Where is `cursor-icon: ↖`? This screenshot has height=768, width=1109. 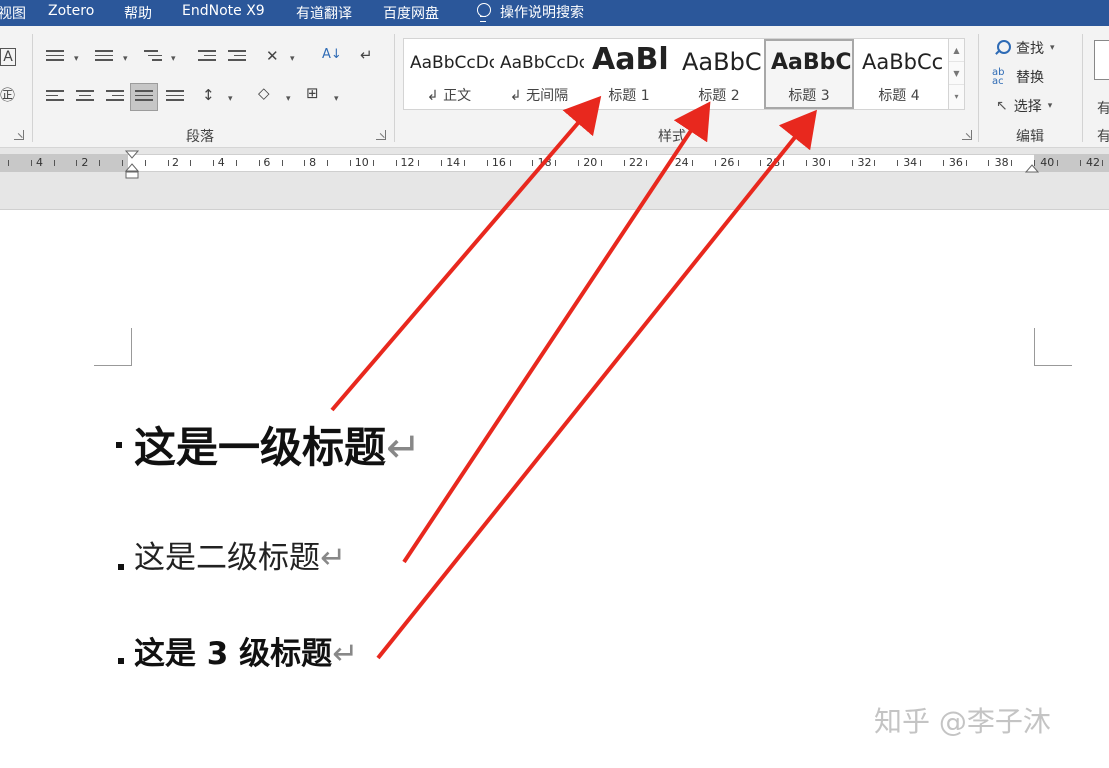
cursor-icon: ↖ is located at coordinates (1002, 106).